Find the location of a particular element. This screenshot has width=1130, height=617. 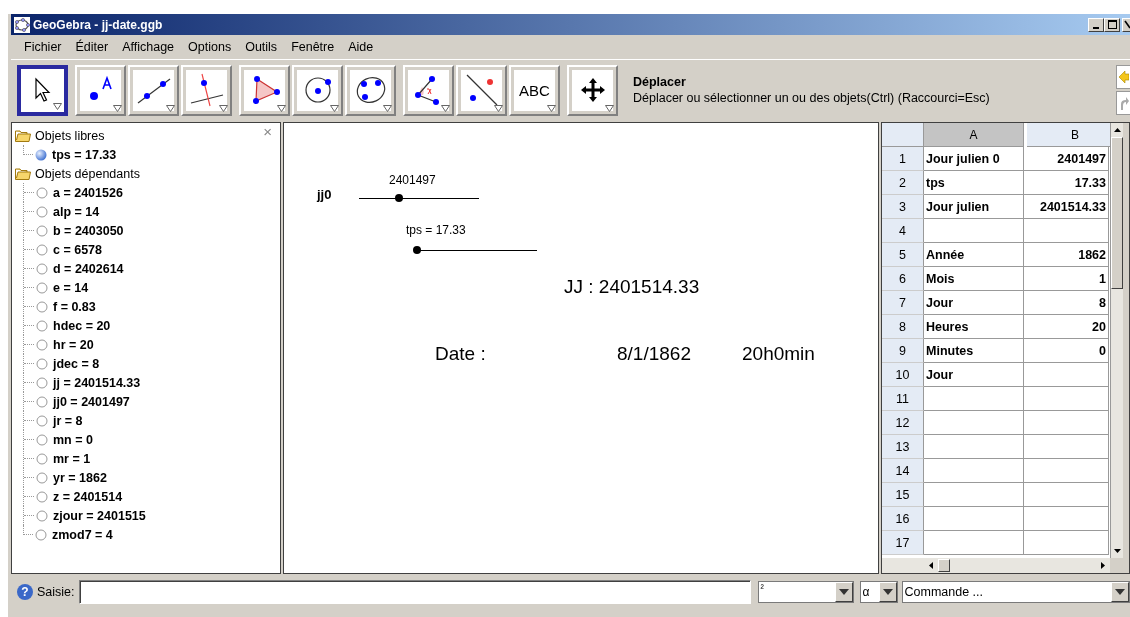

object-entry: jr = 8 is located at coordinates (68, 420).